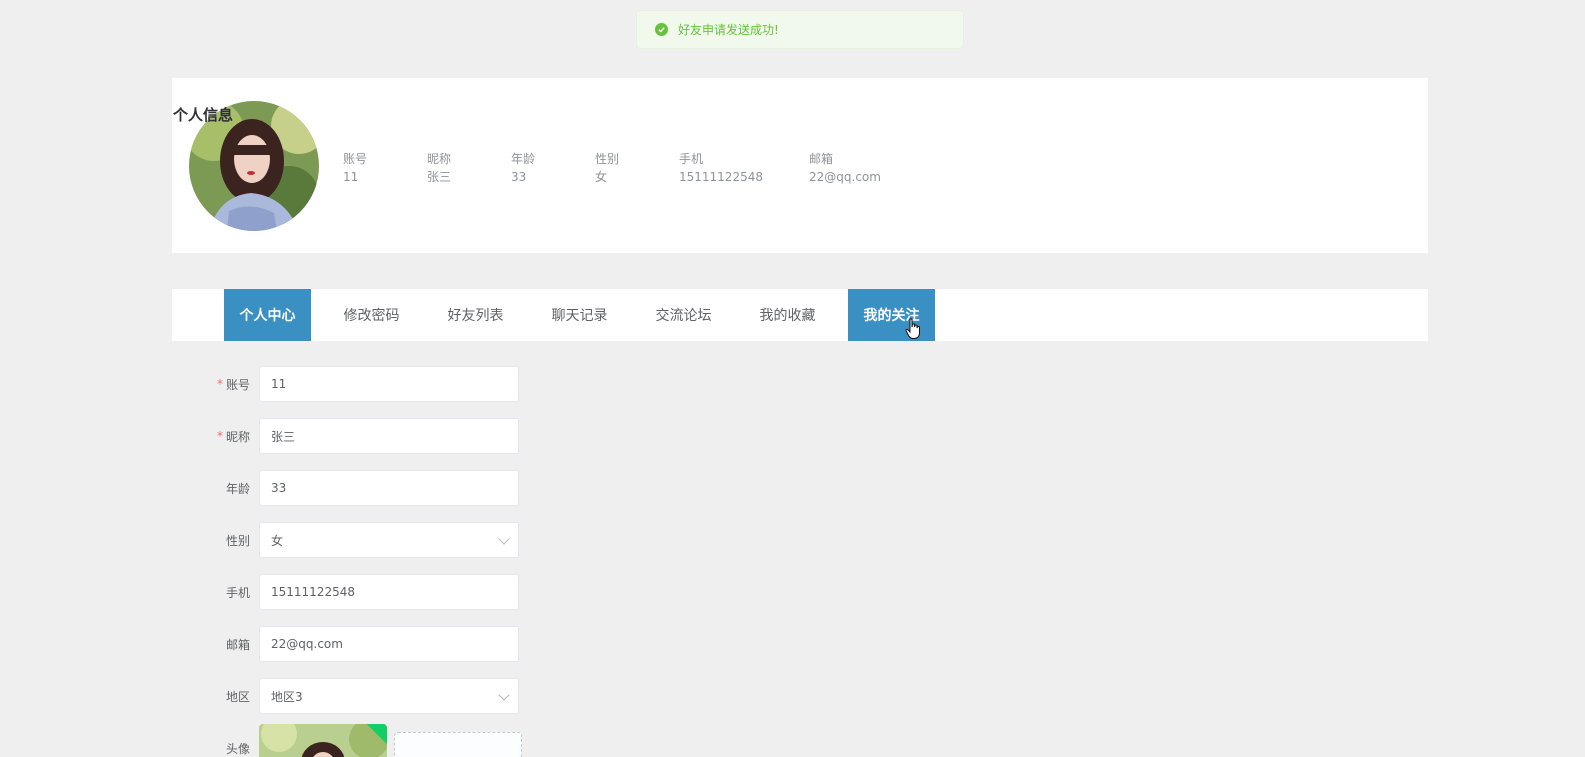  What do you see at coordinates (389, 436) in the screenshot?
I see `nickname-input: 张三` at bounding box center [389, 436].